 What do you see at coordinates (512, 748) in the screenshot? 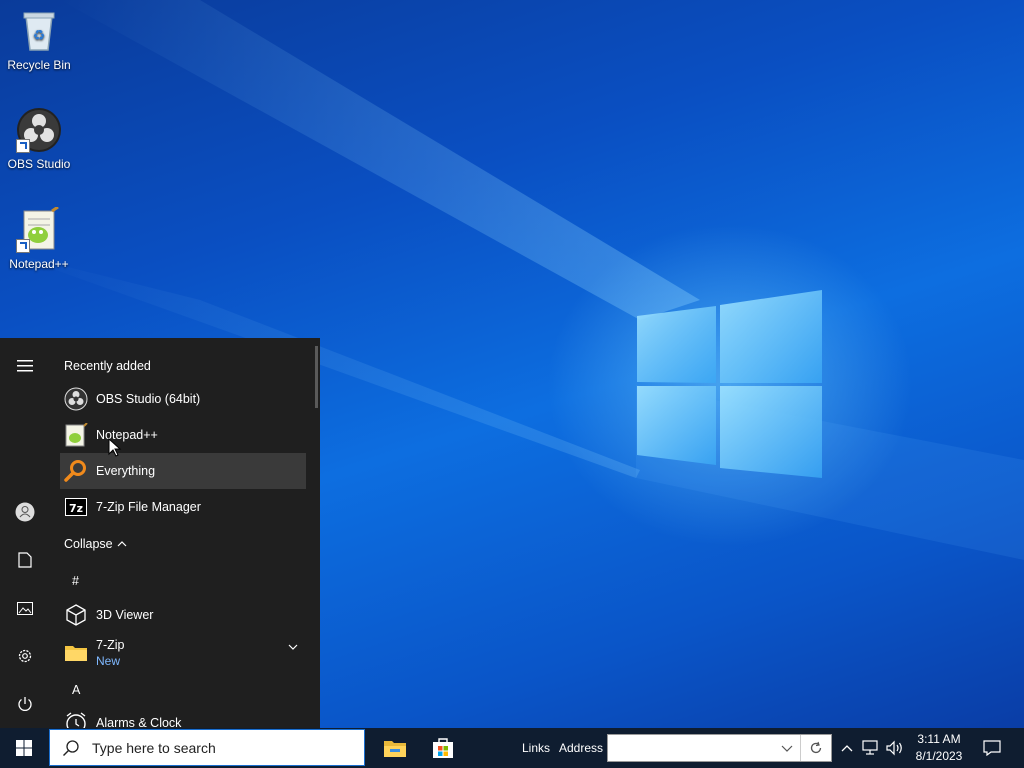
I see `taskbar: Links Address 3:11 AM 8/1/2023` at bounding box center [512, 748].